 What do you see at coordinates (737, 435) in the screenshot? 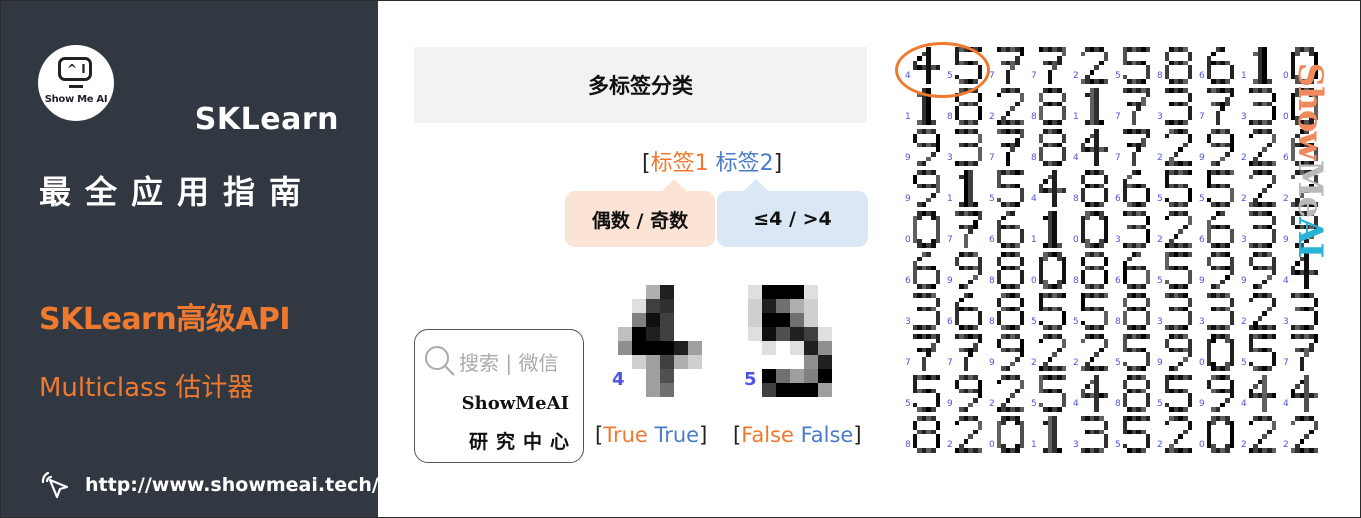
I see `bracket-open: [` at bounding box center [737, 435].